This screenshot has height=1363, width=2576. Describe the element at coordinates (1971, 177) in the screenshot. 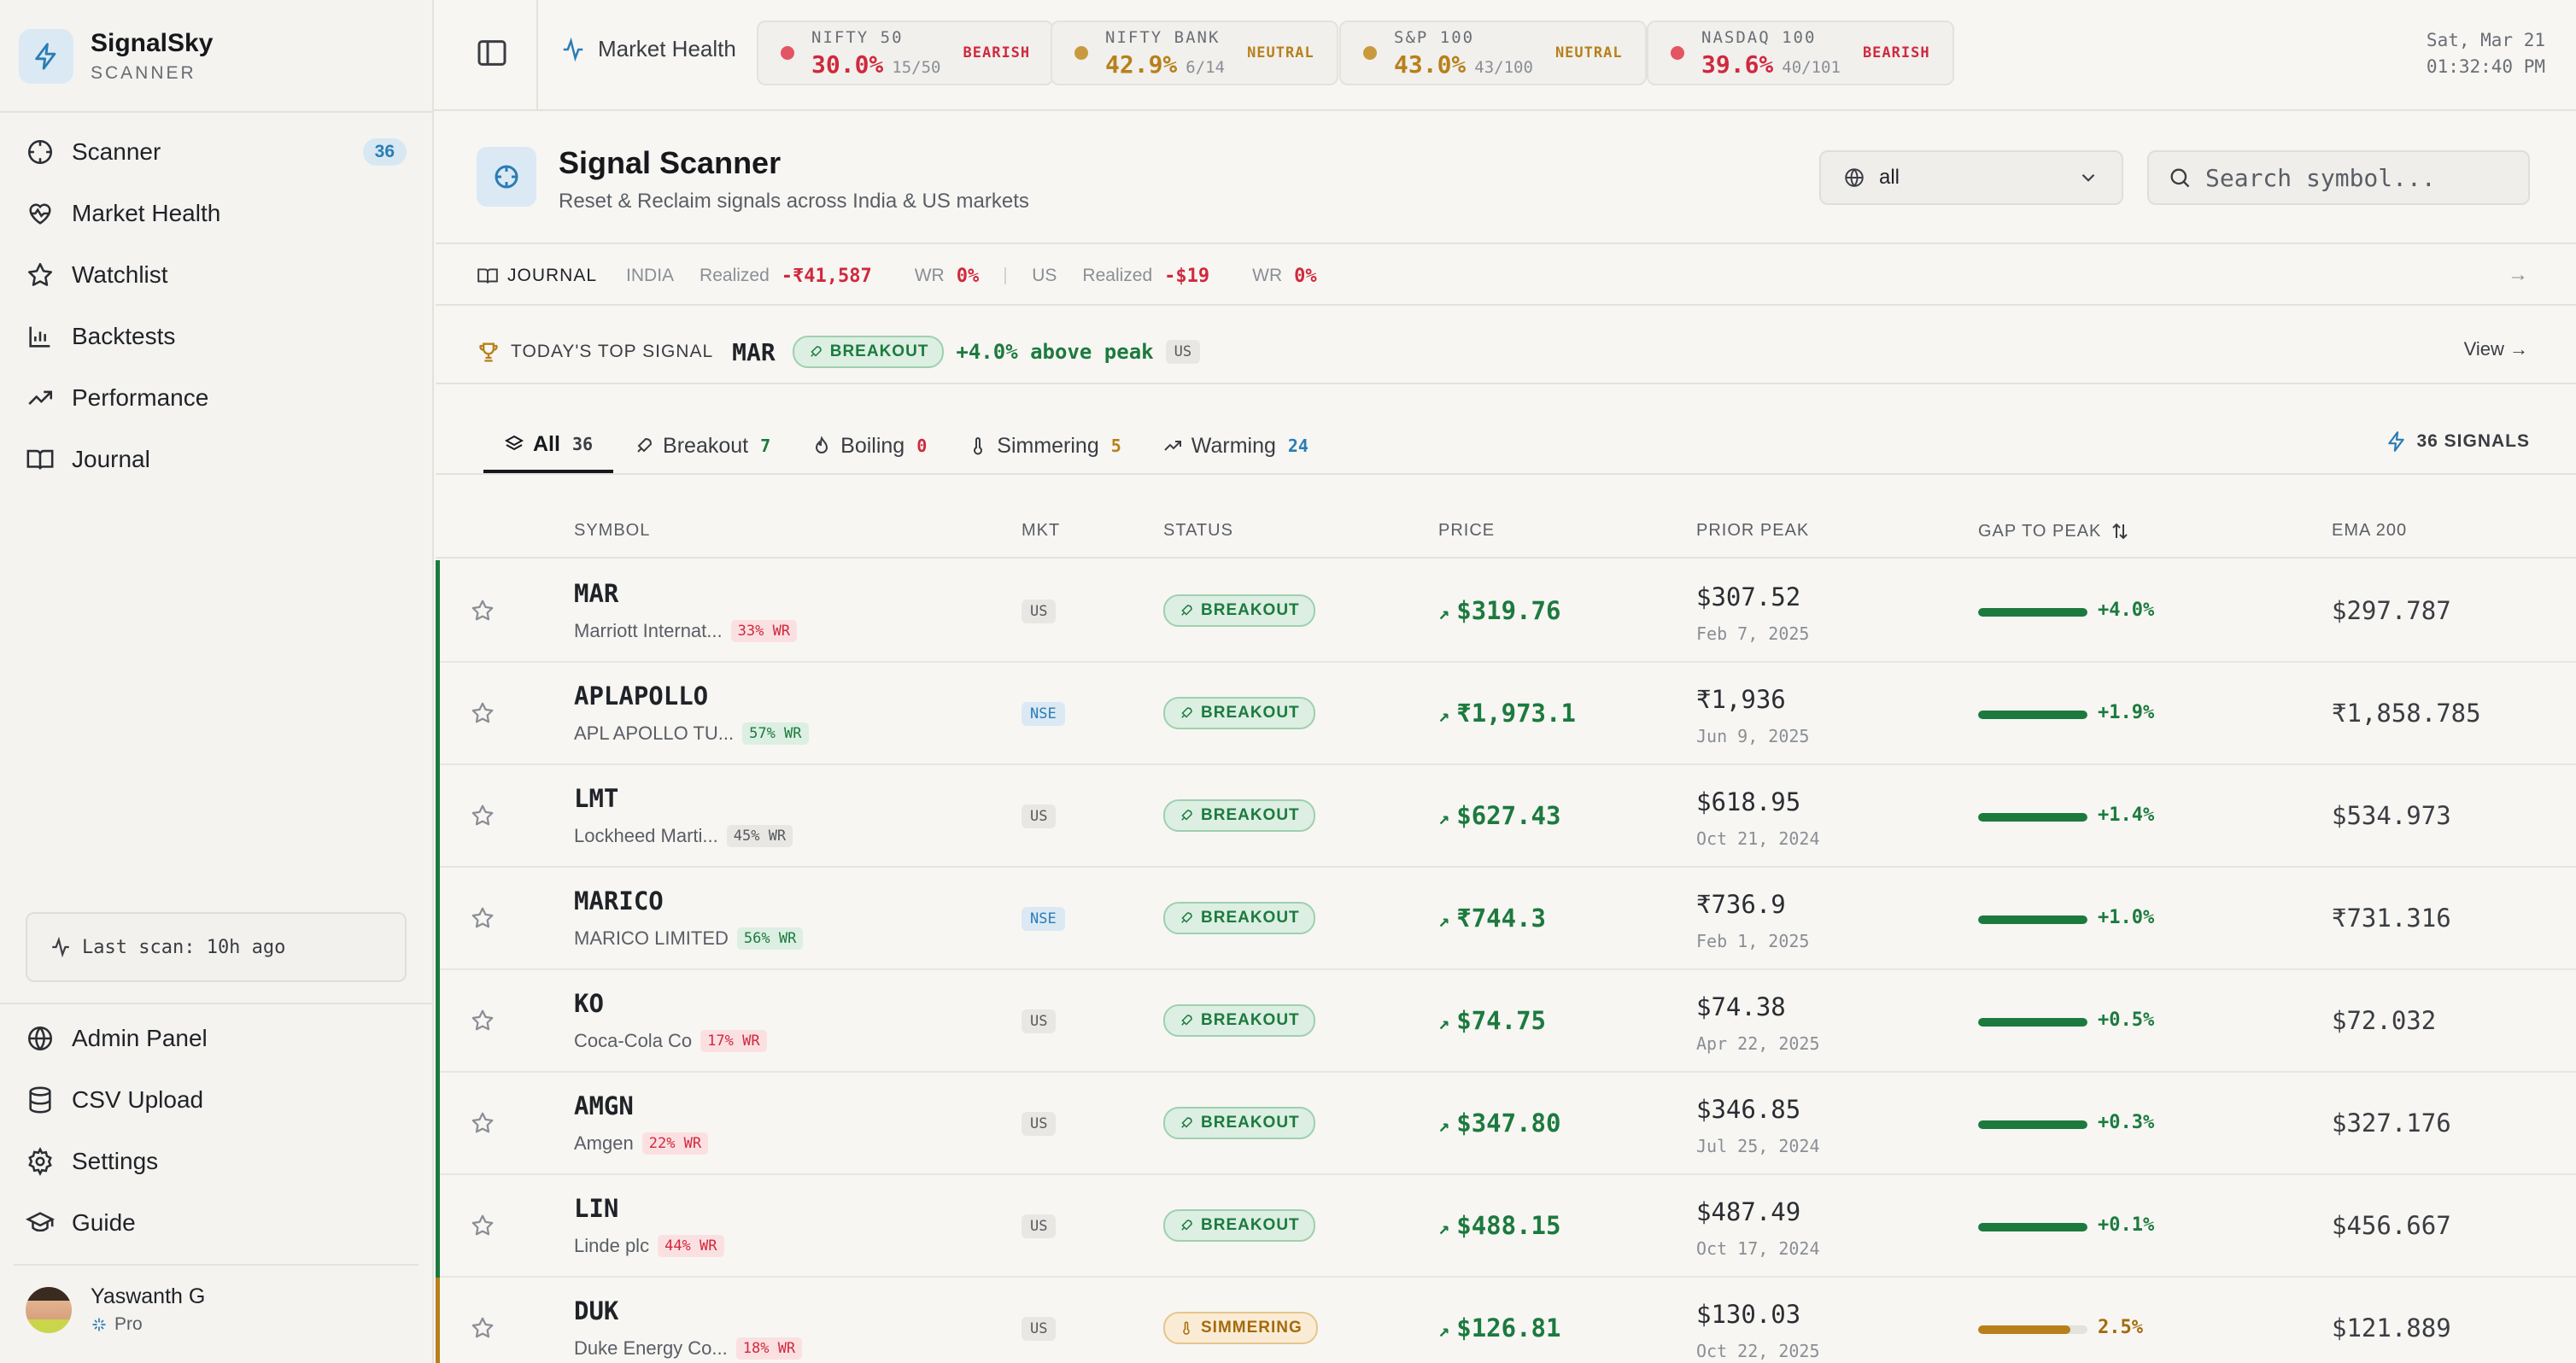

I see `market-select: all` at that location.